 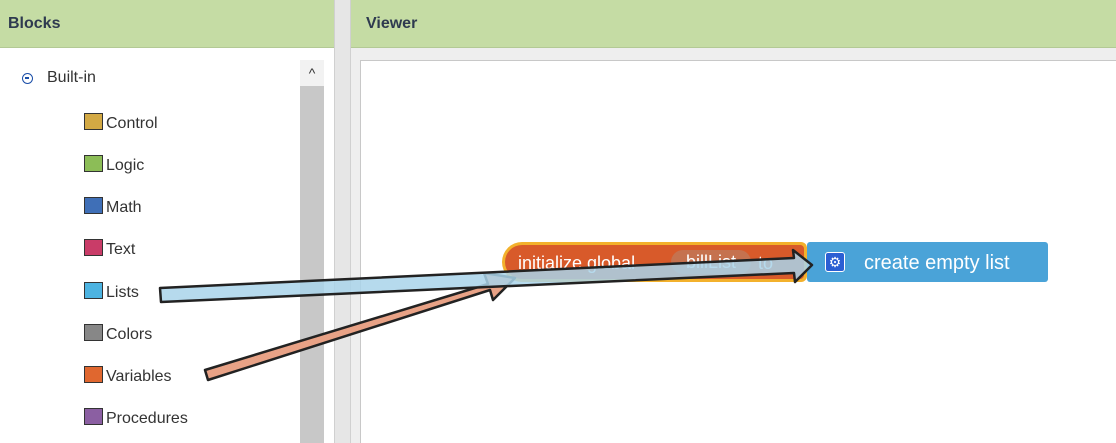 I want to click on category-math: Math, so click(x=113, y=208).